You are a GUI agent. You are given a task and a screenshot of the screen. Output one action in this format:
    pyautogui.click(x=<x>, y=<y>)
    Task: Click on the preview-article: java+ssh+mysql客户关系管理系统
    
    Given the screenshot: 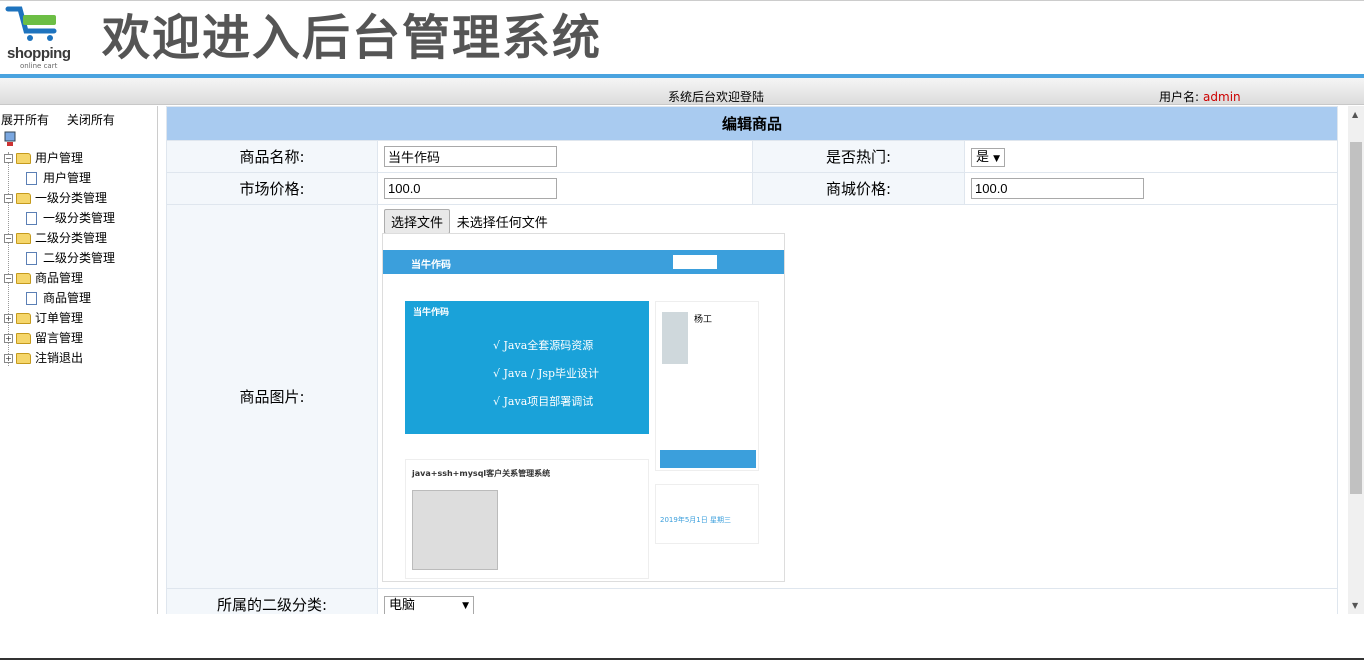 What is the action you would take?
    pyautogui.click(x=527, y=519)
    